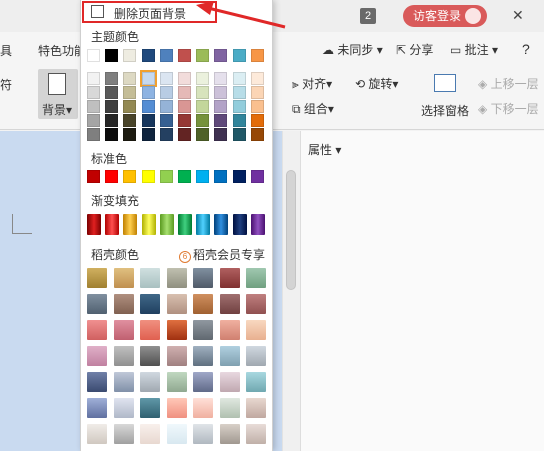 The width and height of the screenshot is (544, 451). I want to click on login-button: 访客登录, so click(445, 16).